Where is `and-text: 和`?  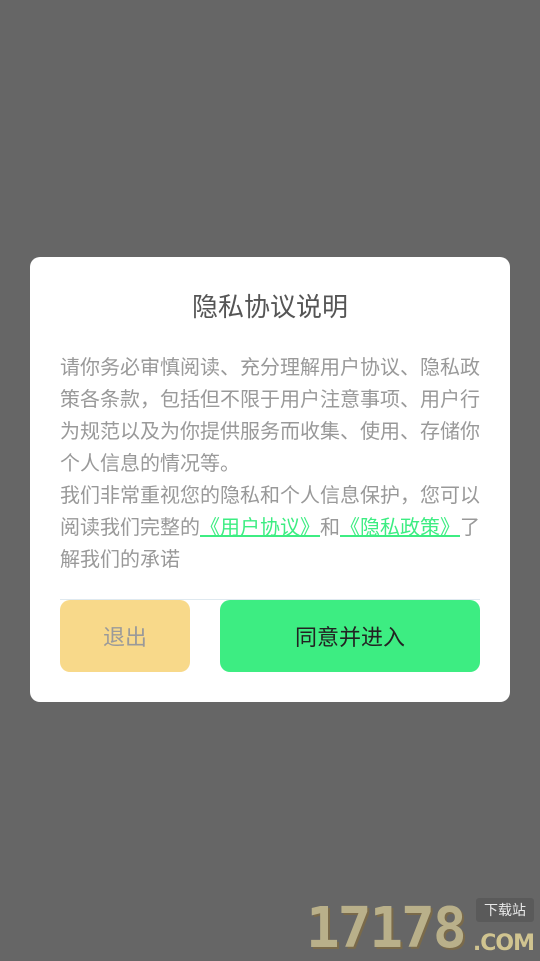
and-text: 和 is located at coordinates (330, 527).